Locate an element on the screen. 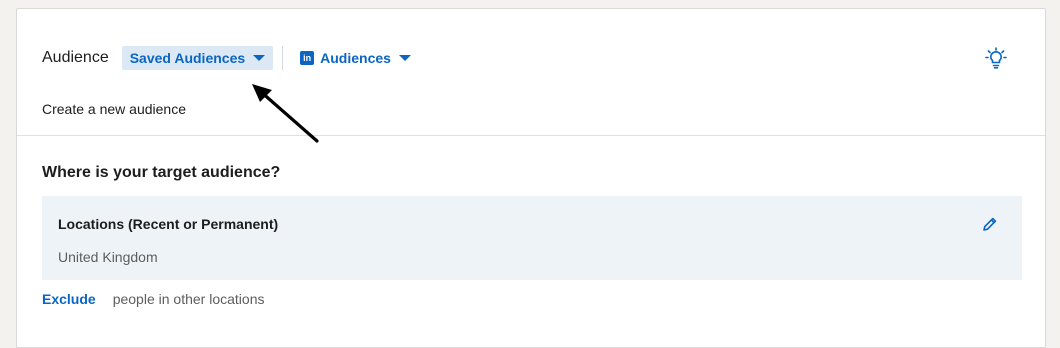 The image size is (1060, 348). location-question: Where is your target audience? is located at coordinates (161, 172).